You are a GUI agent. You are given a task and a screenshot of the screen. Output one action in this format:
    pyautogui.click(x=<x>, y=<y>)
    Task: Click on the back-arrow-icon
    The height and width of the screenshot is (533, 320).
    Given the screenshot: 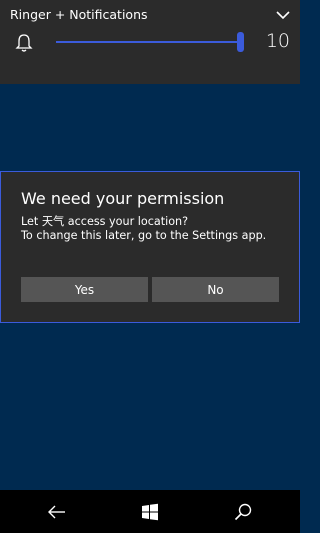 What is the action you would take?
    pyautogui.click(x=57, y=512)
    